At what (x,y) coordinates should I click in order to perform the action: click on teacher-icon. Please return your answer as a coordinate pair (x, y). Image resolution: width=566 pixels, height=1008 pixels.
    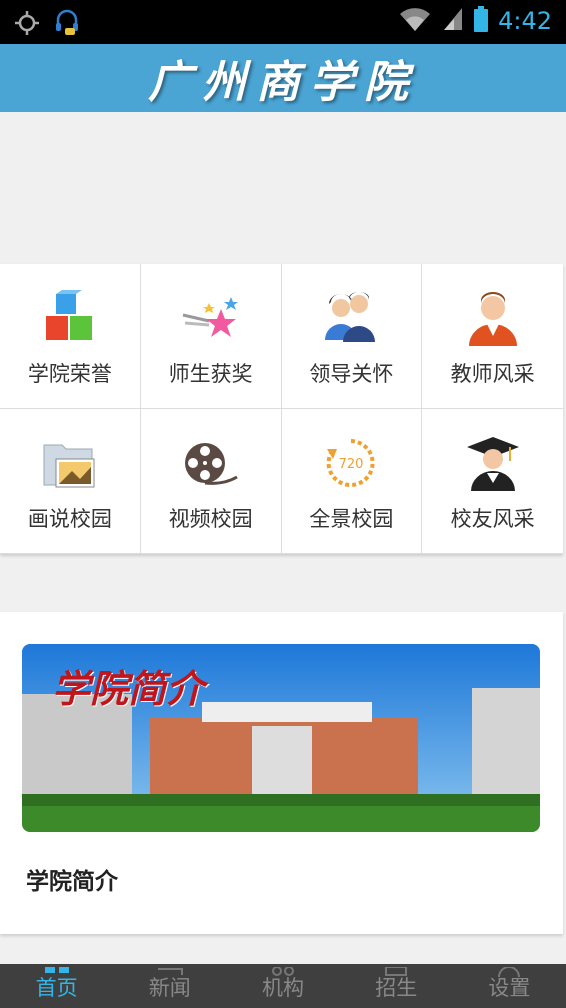
    Looking at the image, I should click on (493, 318).